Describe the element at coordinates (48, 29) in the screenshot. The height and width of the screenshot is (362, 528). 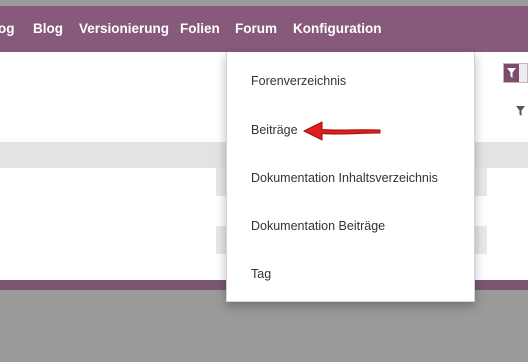
I see `nav-item-blog: Blog` at that location.